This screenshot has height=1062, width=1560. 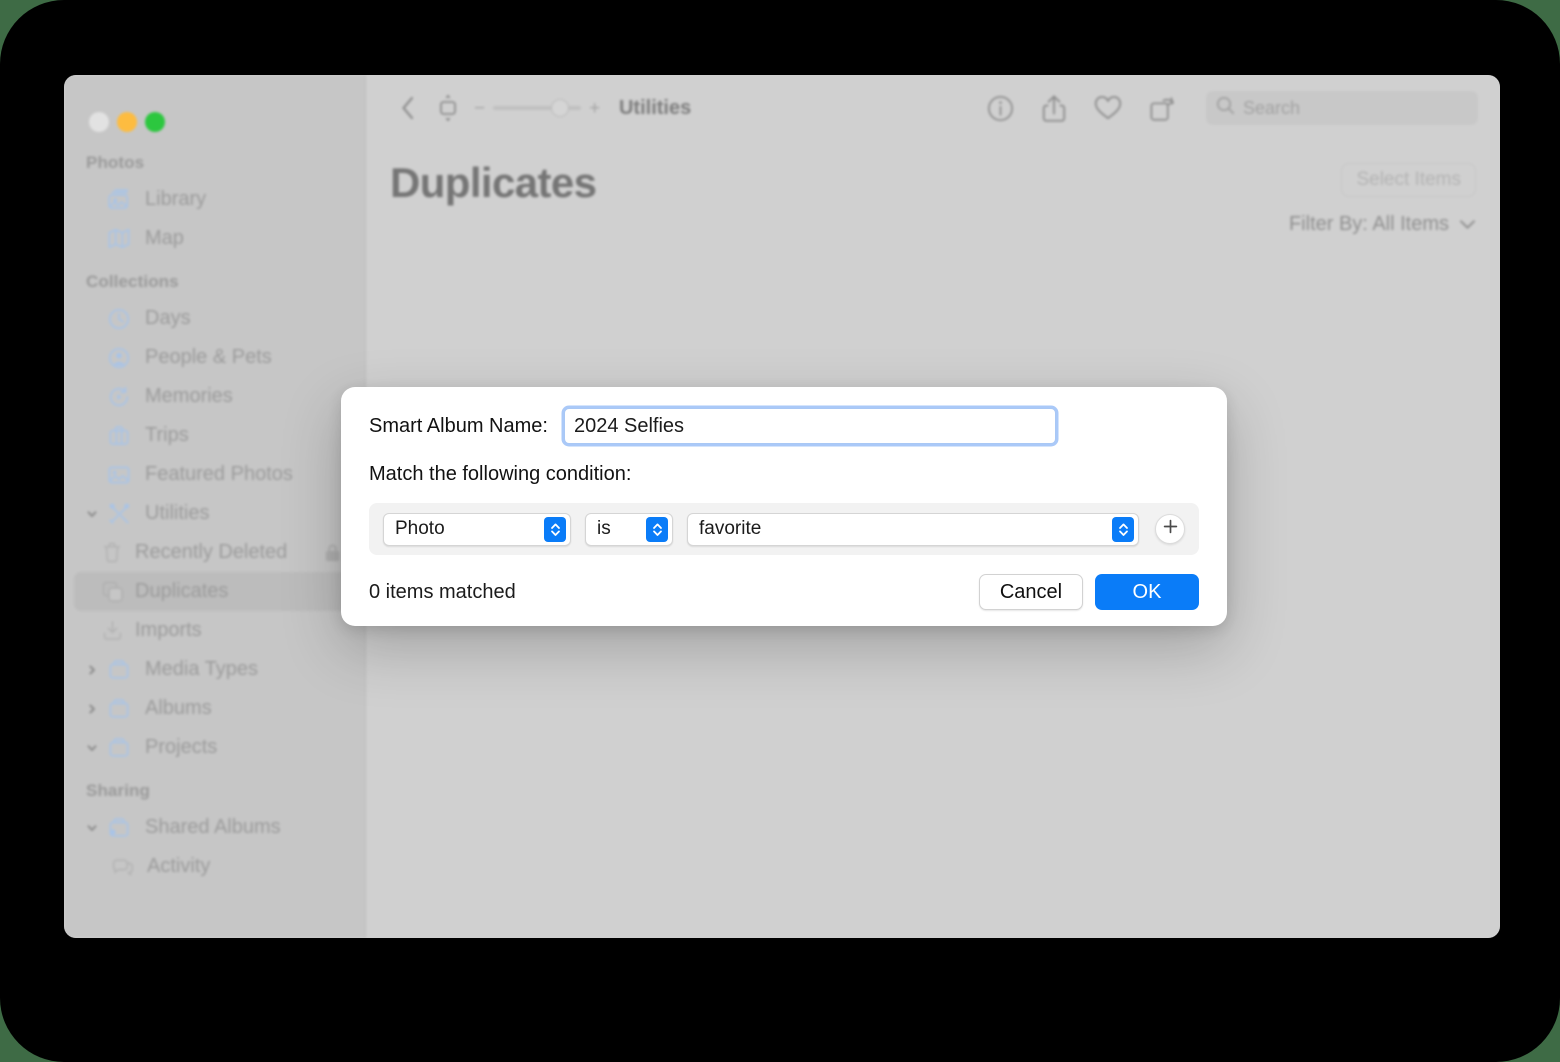 I want to click on sidebar-item-label: Projects, so click(x=181, y=747).